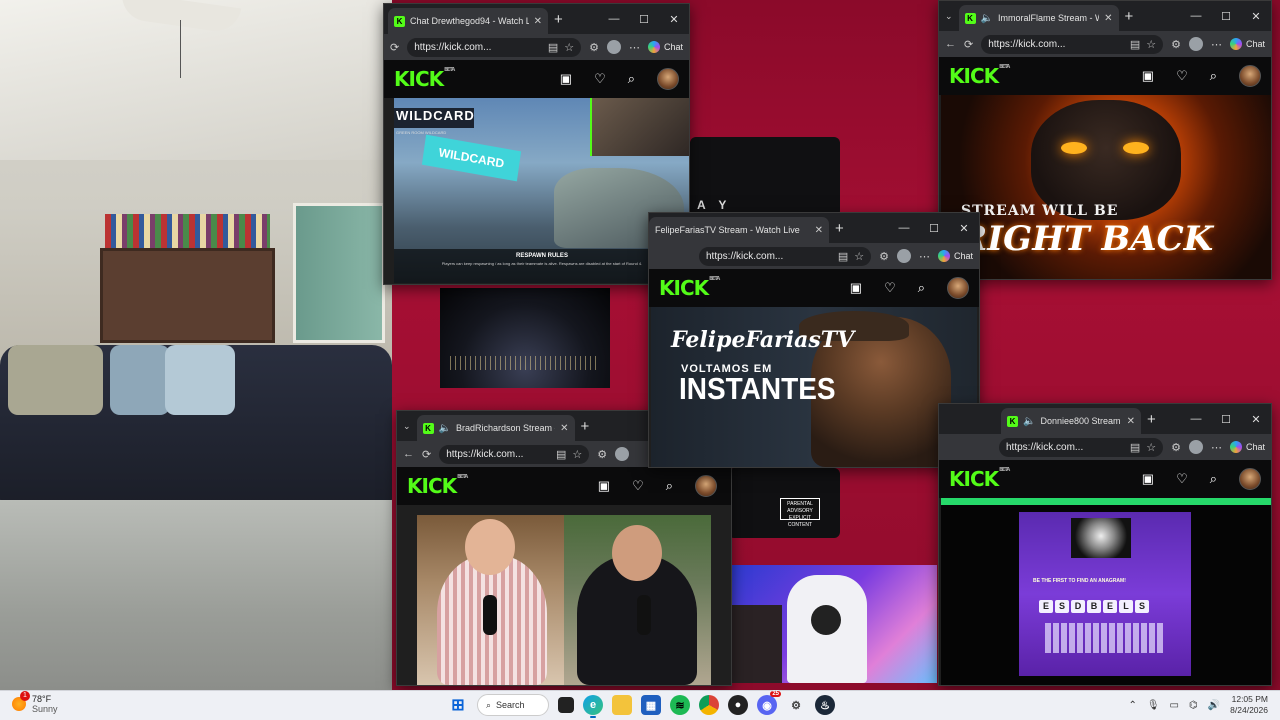 The image size is (1280, 720). Describe the element at coordinates (495, 428) in the screenshot. I see `browser-tab: K 🔈 BradRichardson Stream - Watch ✕` at that location.